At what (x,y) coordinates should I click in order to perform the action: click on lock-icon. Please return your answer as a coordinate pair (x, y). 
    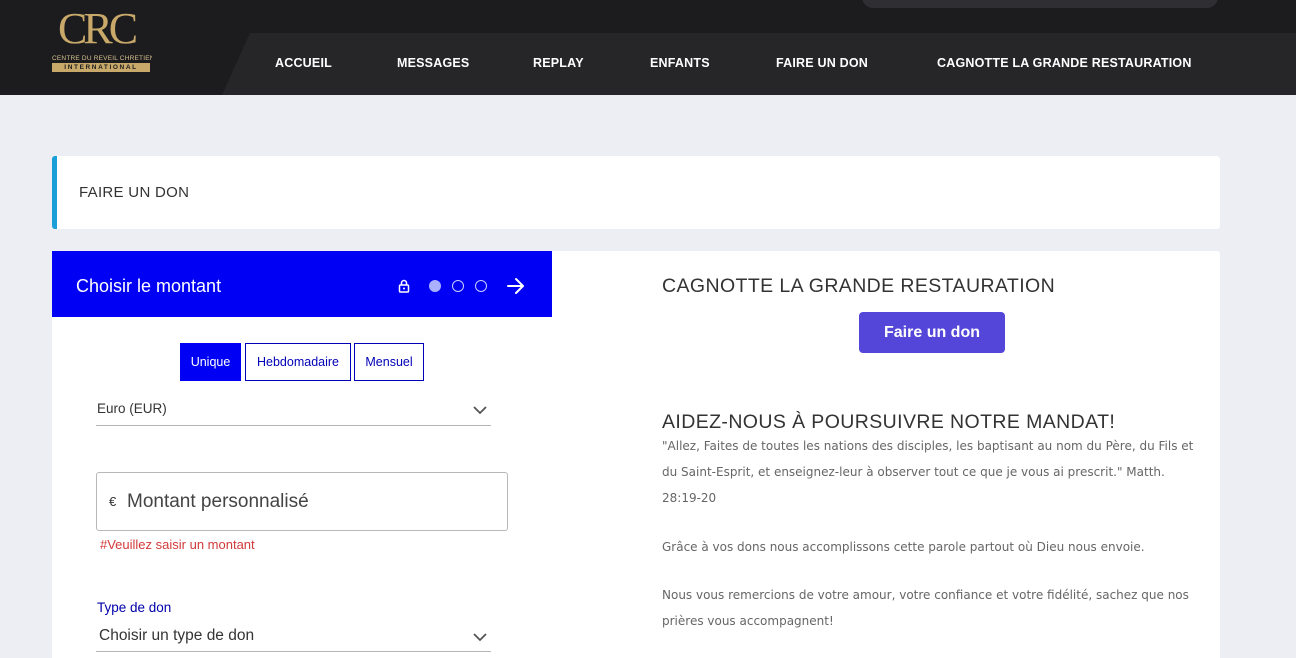
    Looking at the image, I should click on (404, 286).